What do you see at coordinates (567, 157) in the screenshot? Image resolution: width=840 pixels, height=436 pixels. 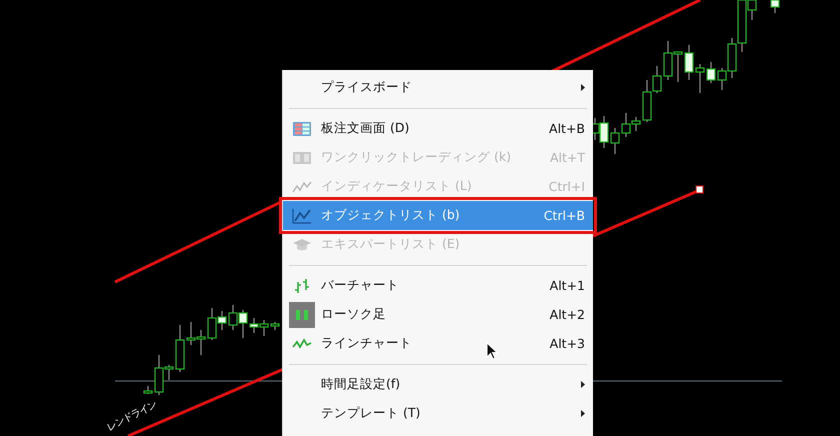 I see `shortcut-label: Alt+T` at bounding box center [567, 157].